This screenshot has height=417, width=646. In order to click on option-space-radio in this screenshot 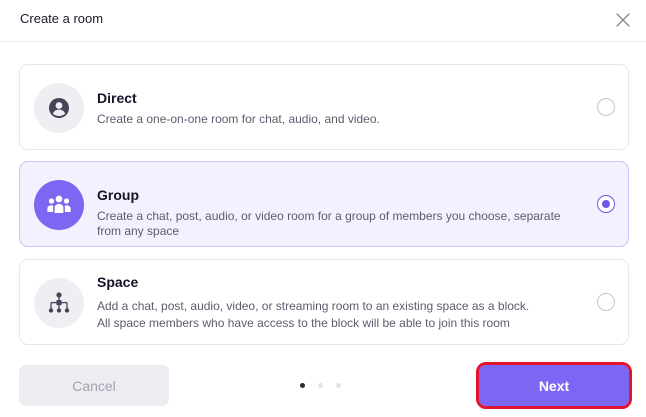, I will do `click(606, 302)`.